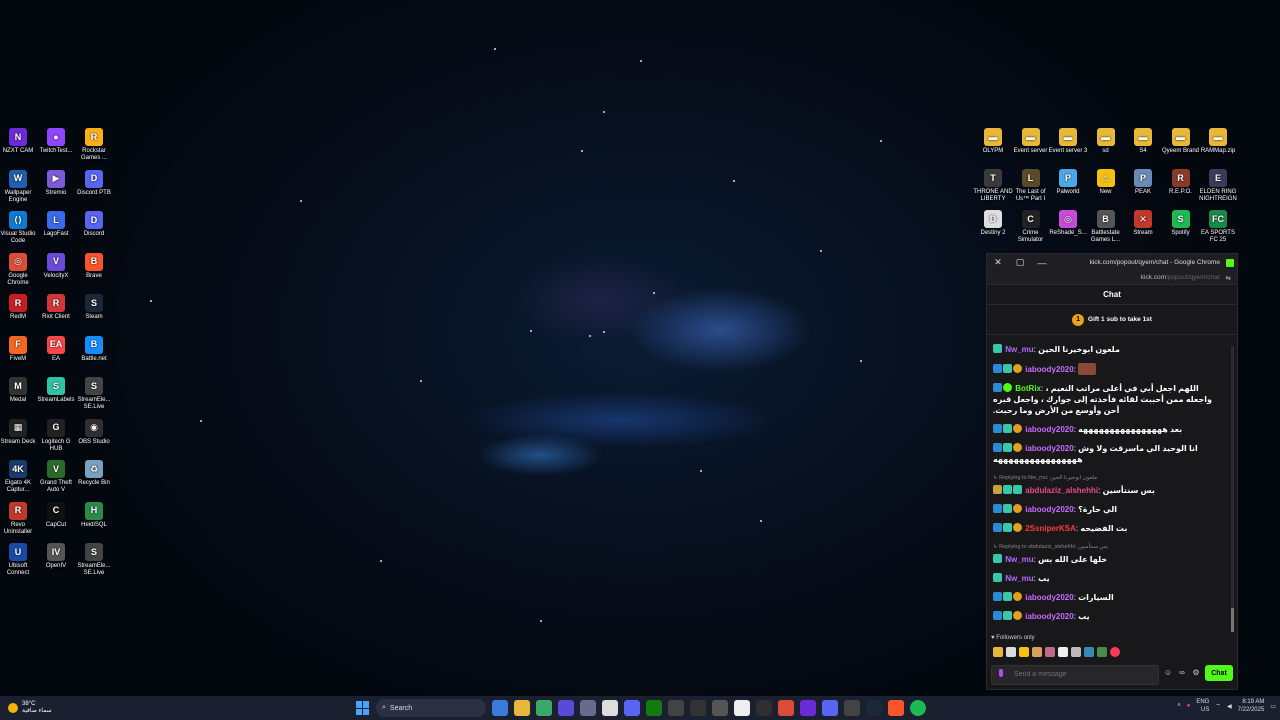 The image size is (1280, 720). What do you see at coordinates (1108, 528) in the screenshot?
I see `chat-message: 2SsniperKSA: بت الفضيحه` at bounding box center [1108, 528].